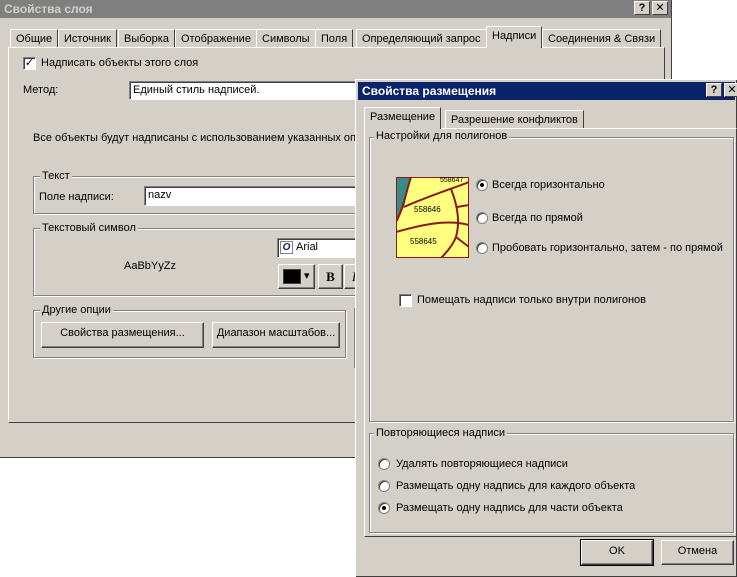 The image size is (737, 577). I want to click on tab-definition-query: Определяющий запрос, so click(421, 38).